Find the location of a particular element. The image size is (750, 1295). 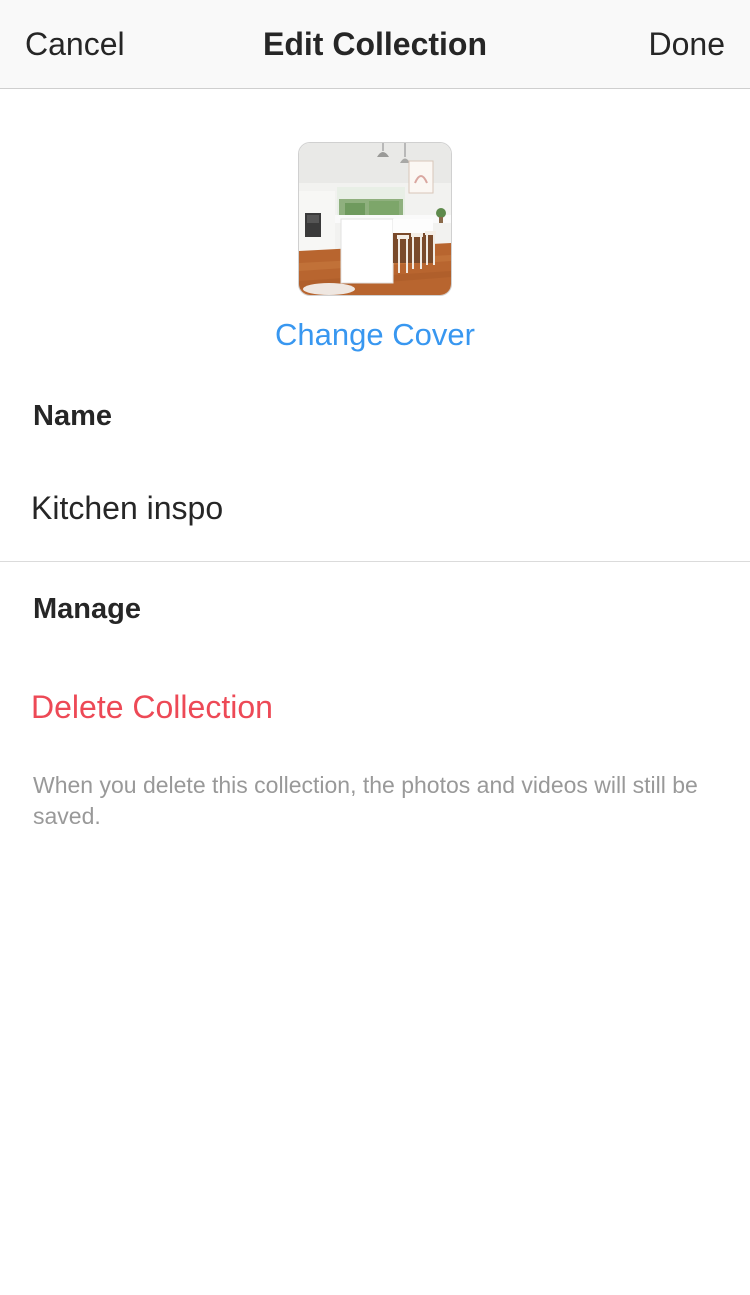

kitchen-photo-icon is located at coordinates (375, 219).